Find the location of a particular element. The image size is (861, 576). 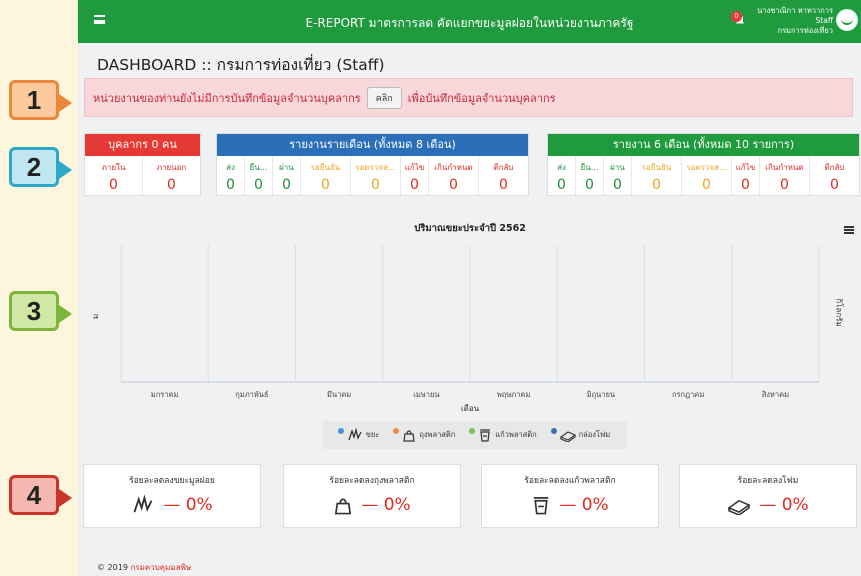

stat-cell: ภายใน 0 is located at coordinates (114, 175).